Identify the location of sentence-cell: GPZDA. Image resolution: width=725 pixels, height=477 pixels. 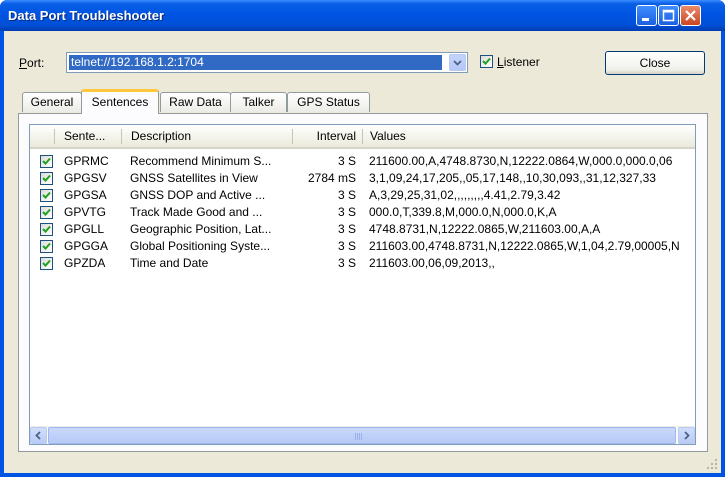
(85, 263).